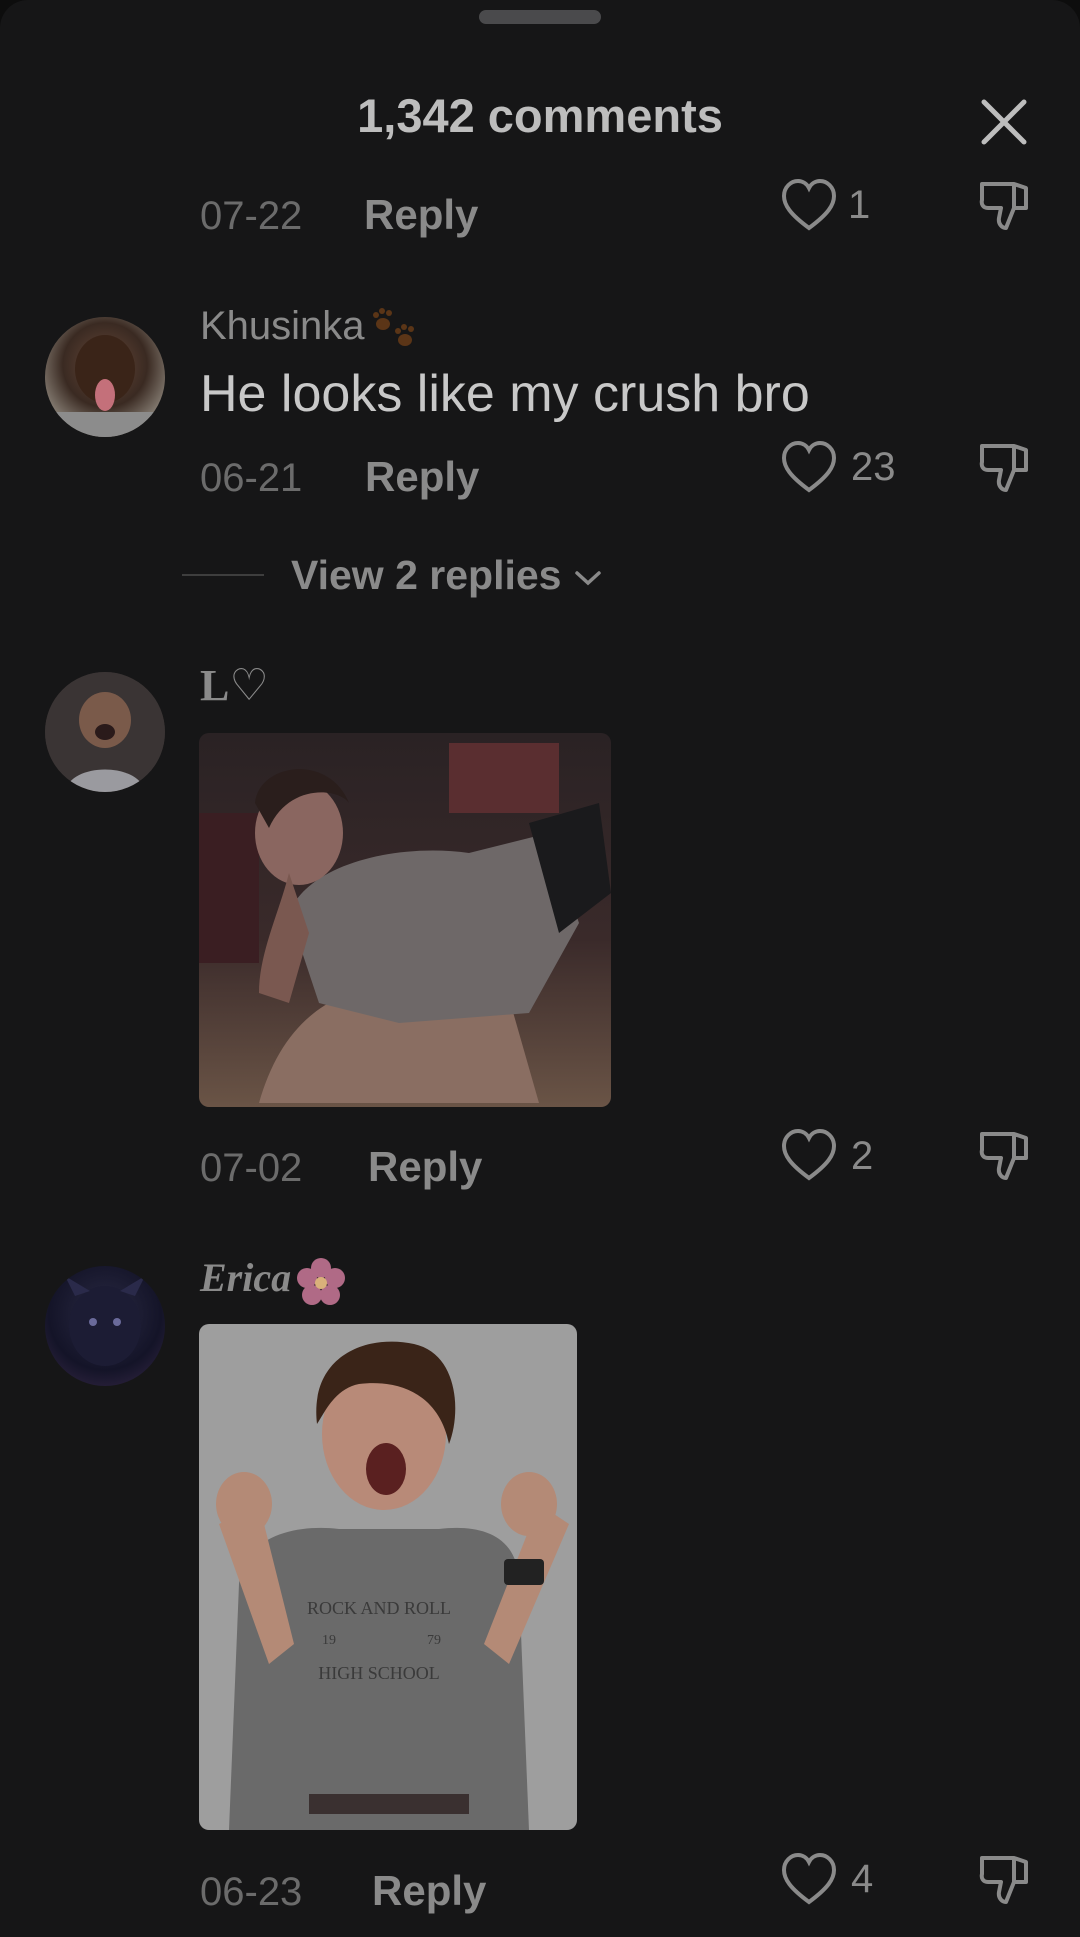 This screenshot has height=1937, width=1080. Describe the element at coordinates (234, 685) in the screenshot. I see `comment-username: L♡` at that location.